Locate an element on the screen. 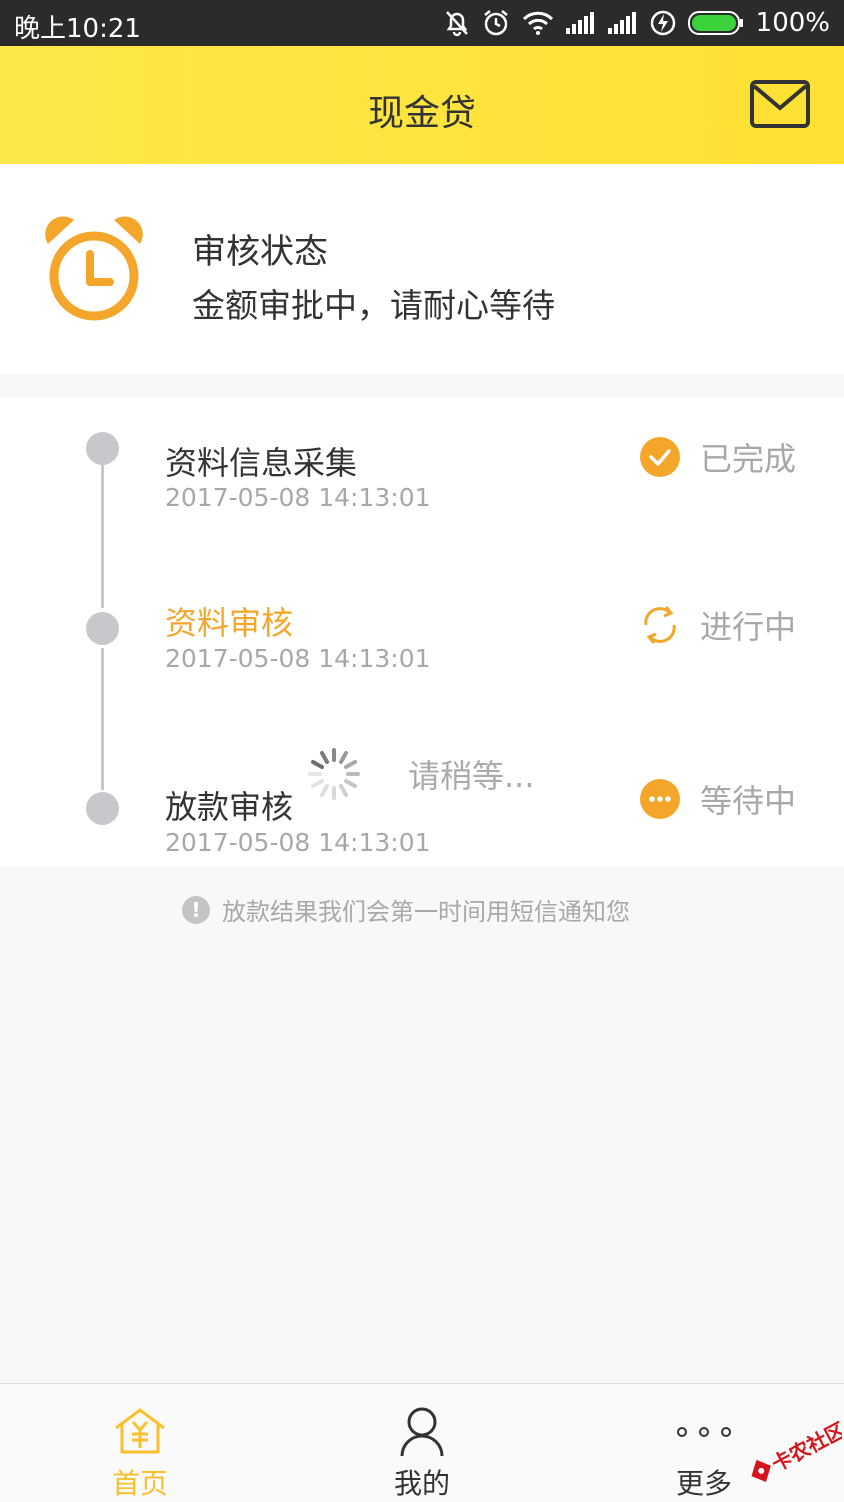  app-header: 现金贷 is located at coordinates (422, 105).